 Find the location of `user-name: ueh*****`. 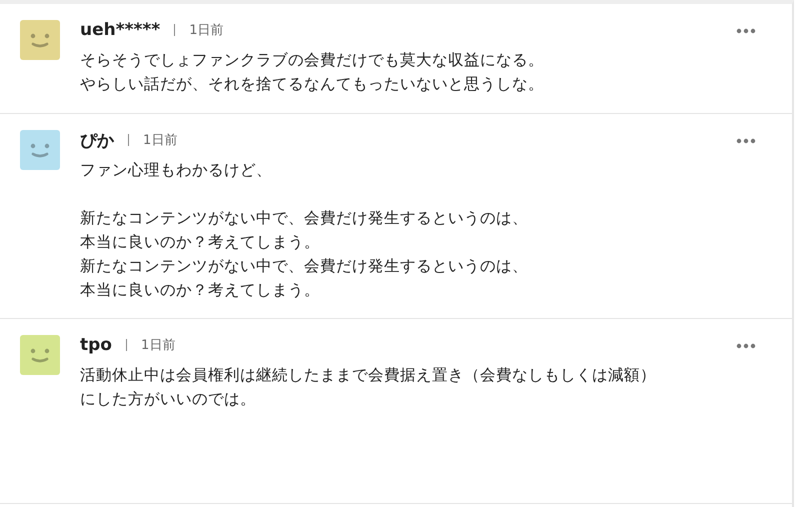

user-name: ueh***** is located at coordinates (120, 30).